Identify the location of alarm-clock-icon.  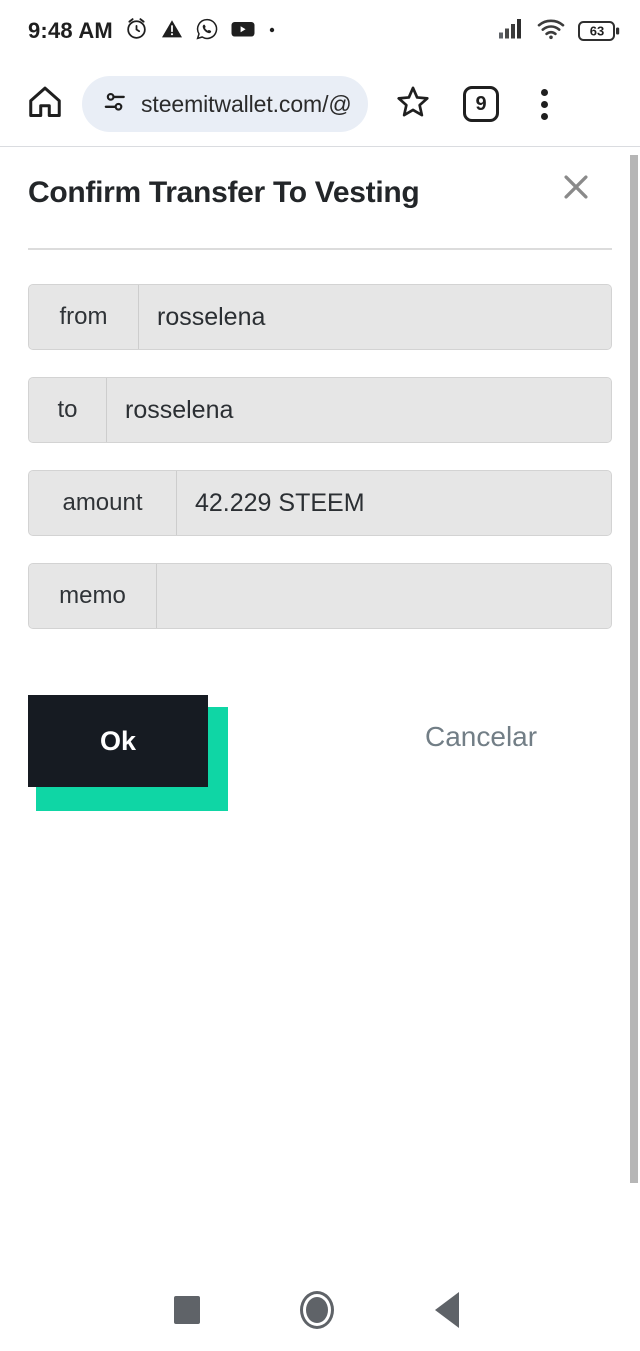
(136, 31).